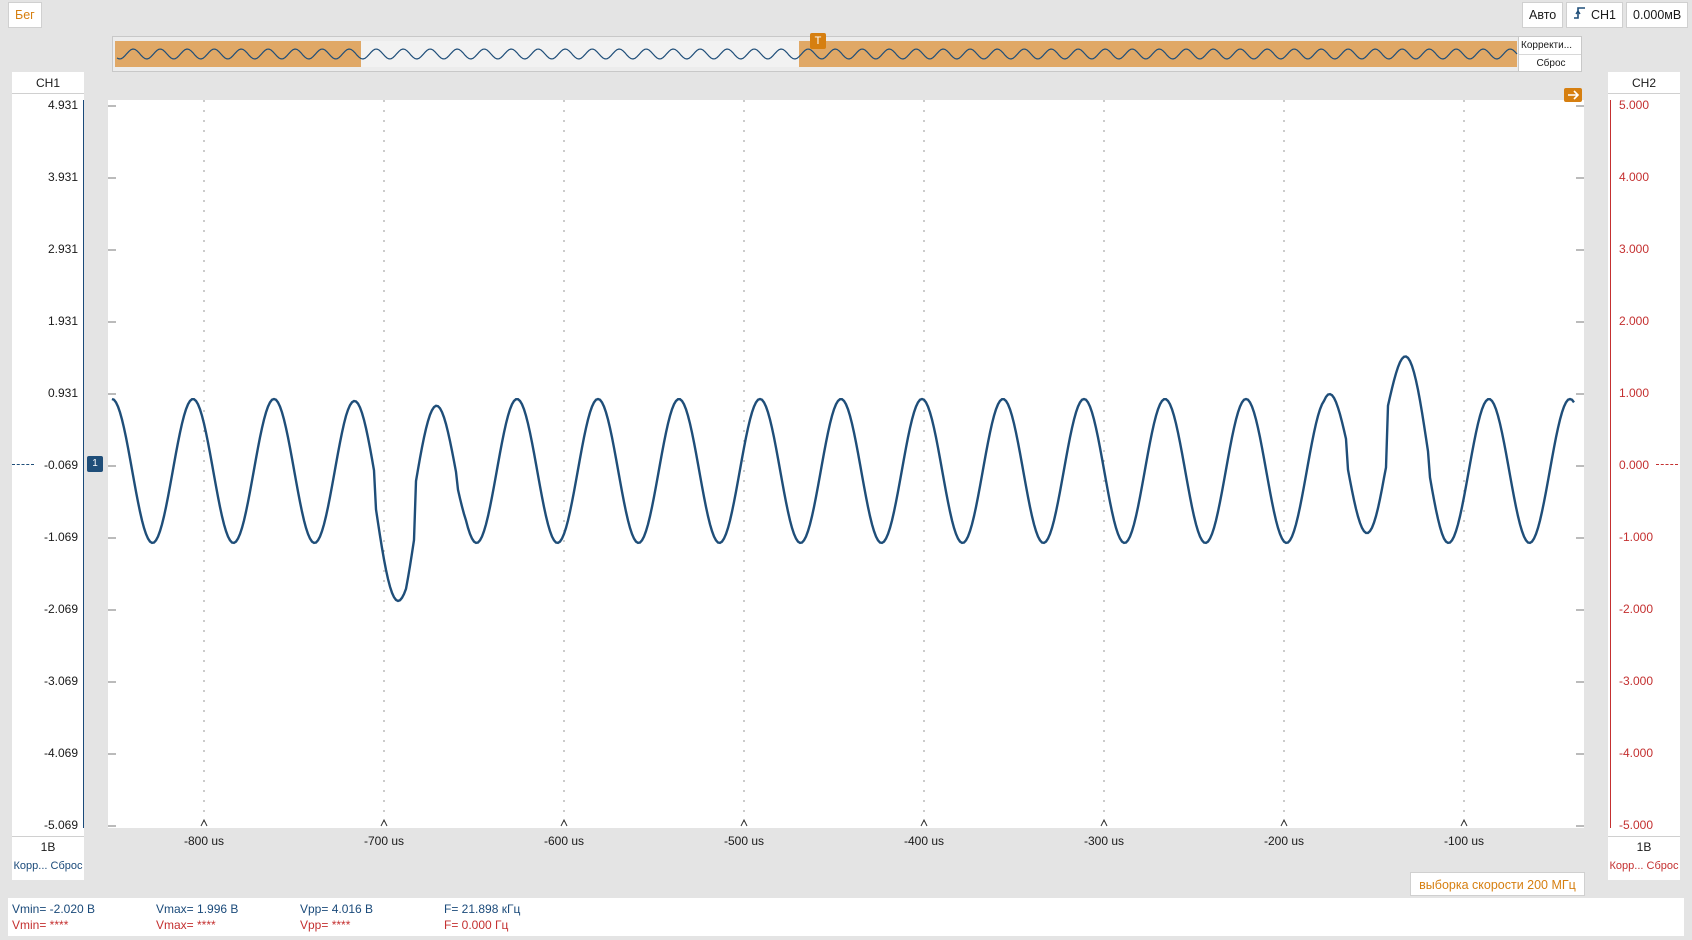 Image resolution: width=1692 pixels, height=940 pixels. I want to click on ch2-vpp: Vpp= ****, so click(325, 925).